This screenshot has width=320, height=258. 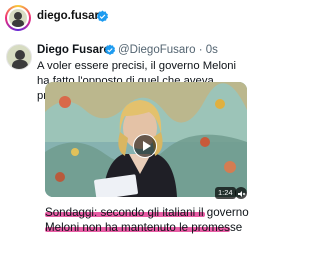 I want to click on verified-badge-icon, so click(x=110, y=49).